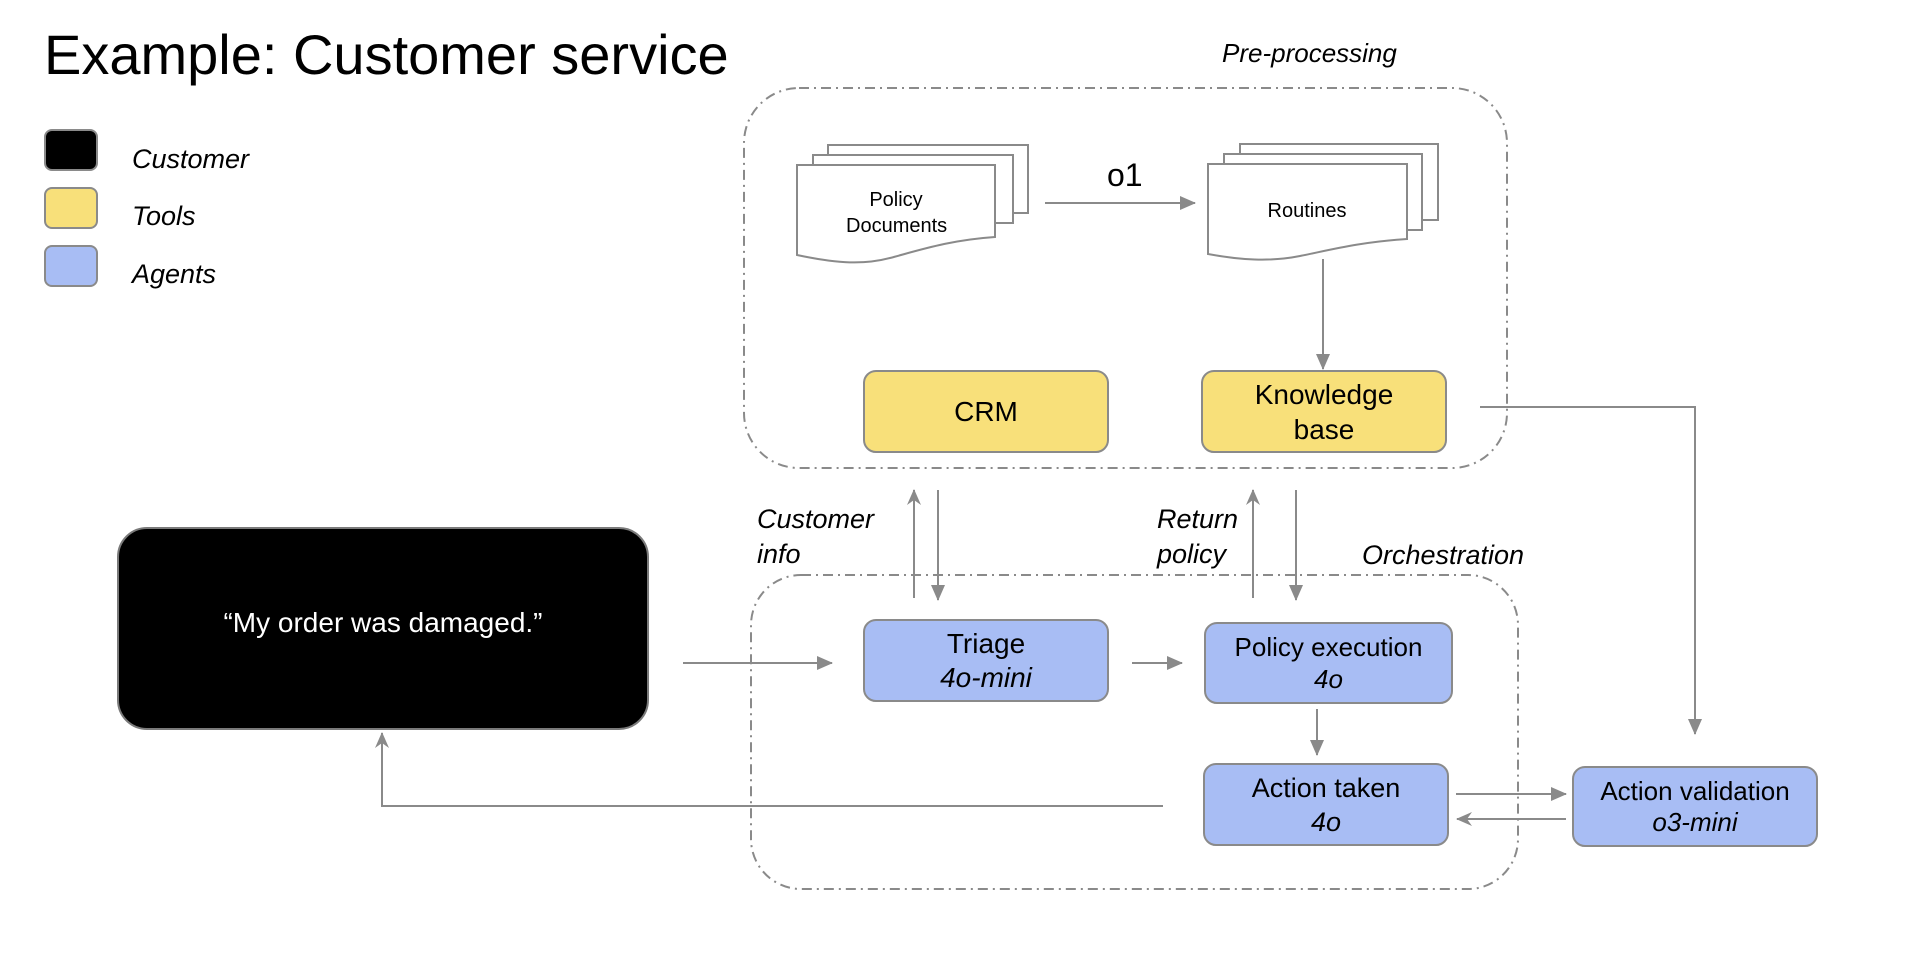 This screenshot has height=956, width=1908. What do you see at coordinates (1324, 394) in the screenshot?
I see `knowledge-base-label-line1: Knowledge` at bounding box center [1324, 394].